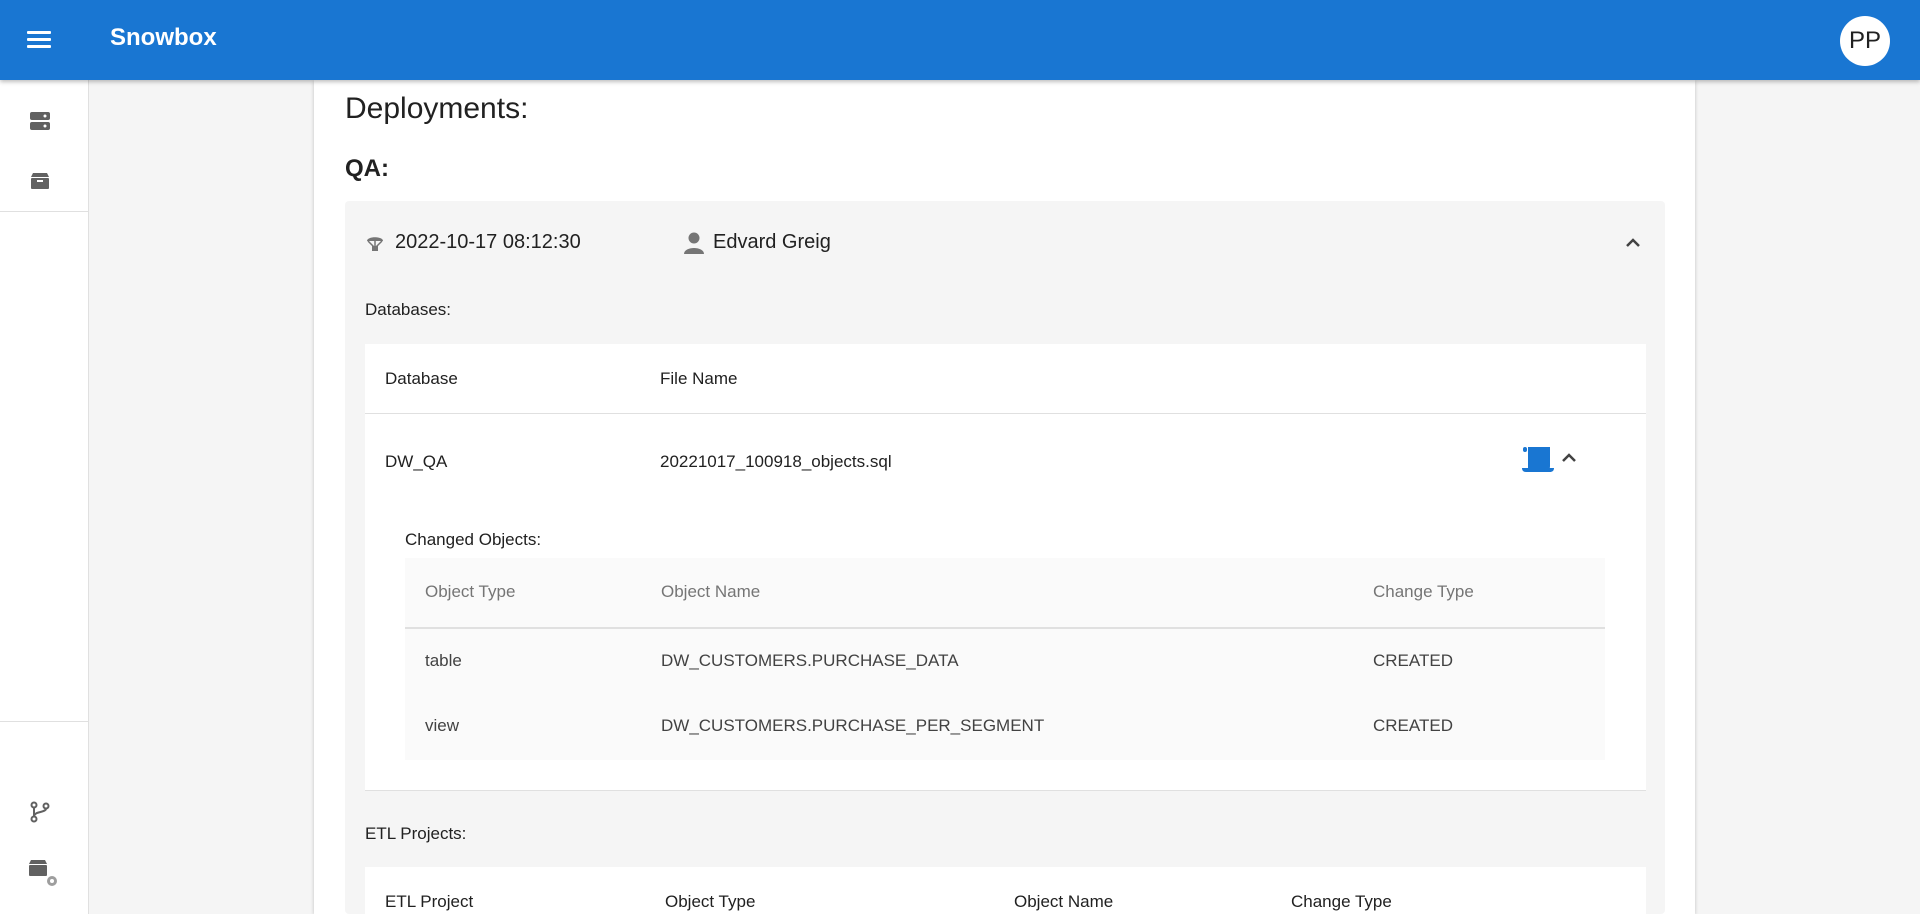 Image resolution: width=1920 pixels, height=914 pixels. I want to click on column-header-database: Database, so click(421, 378).